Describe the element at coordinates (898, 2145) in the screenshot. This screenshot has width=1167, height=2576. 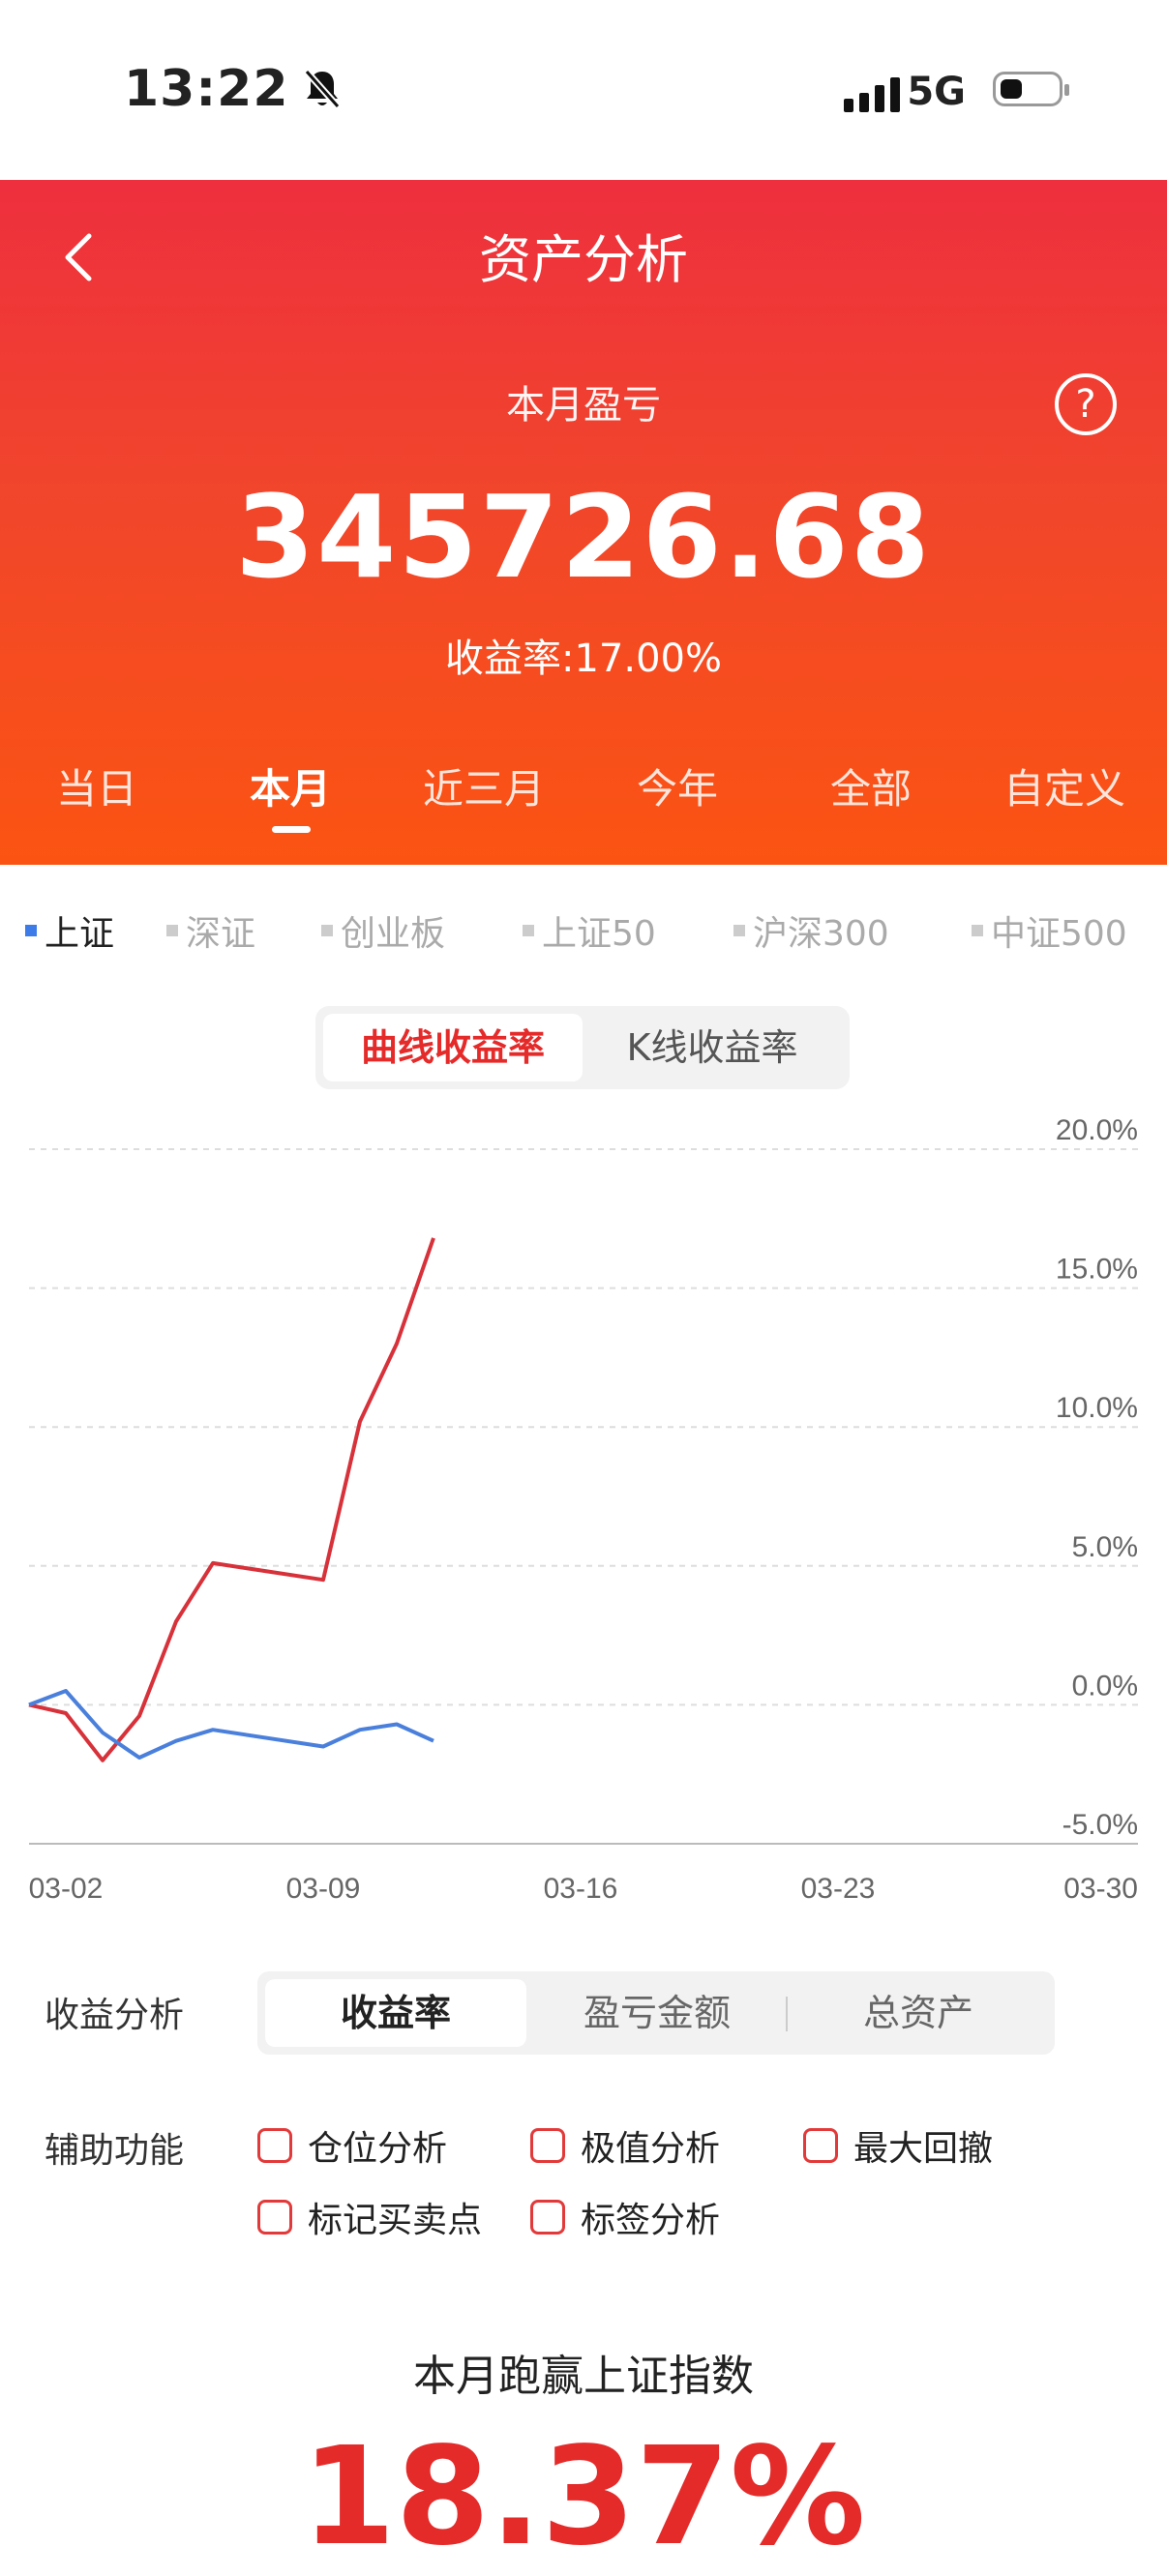
I see `checkbox-max-drawdown: 最大回撤` at that location.